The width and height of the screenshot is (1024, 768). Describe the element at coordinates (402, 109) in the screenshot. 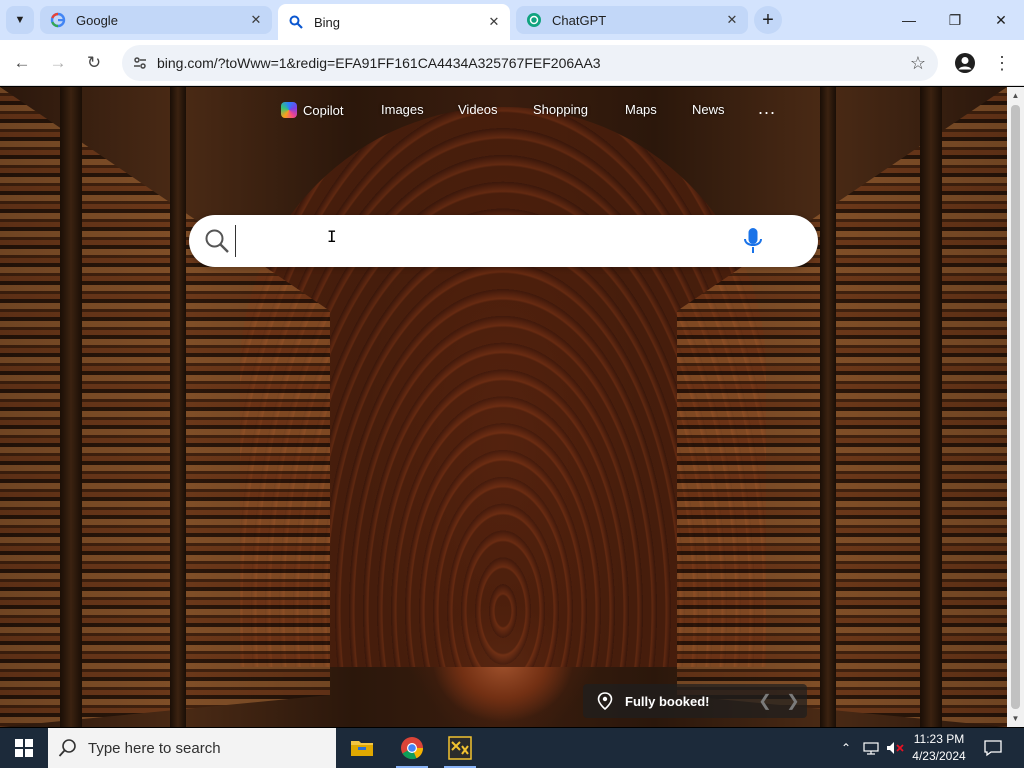

I see `nav-images: Images` at that location.